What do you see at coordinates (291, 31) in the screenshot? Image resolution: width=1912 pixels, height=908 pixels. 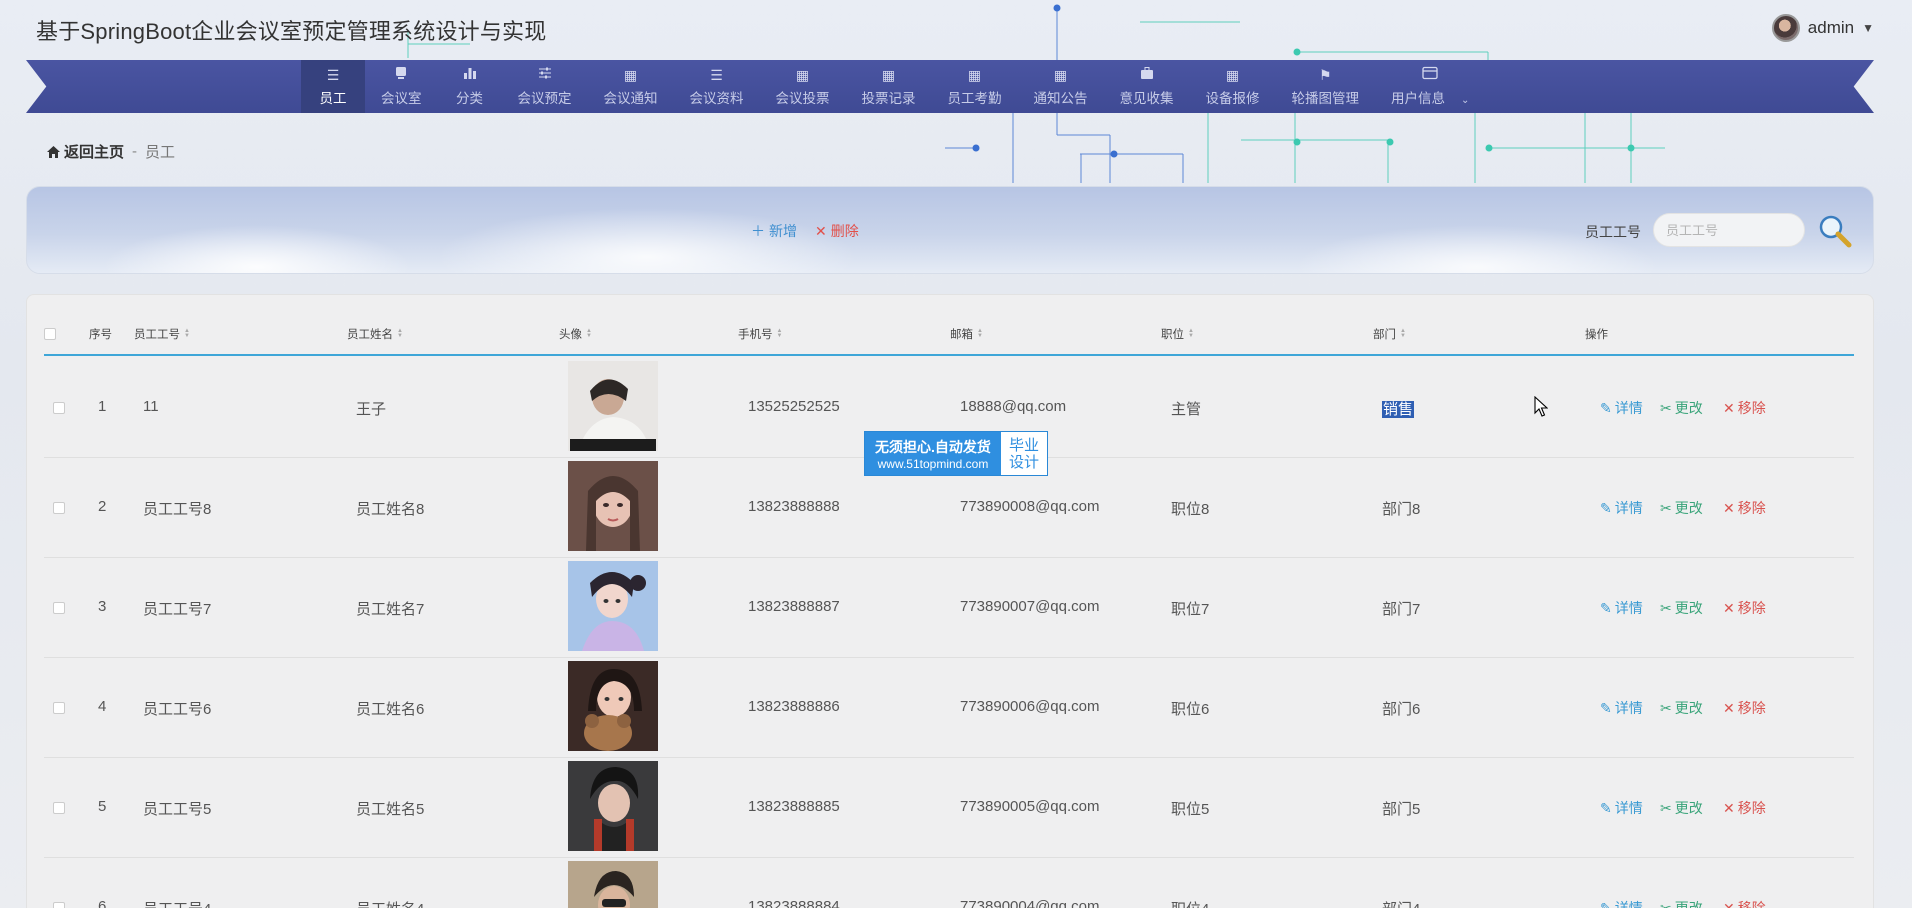 I see `app-title: 基于SpringBoot企业会议室预定管理系统设计与实现` at bounding box center [291, 31].